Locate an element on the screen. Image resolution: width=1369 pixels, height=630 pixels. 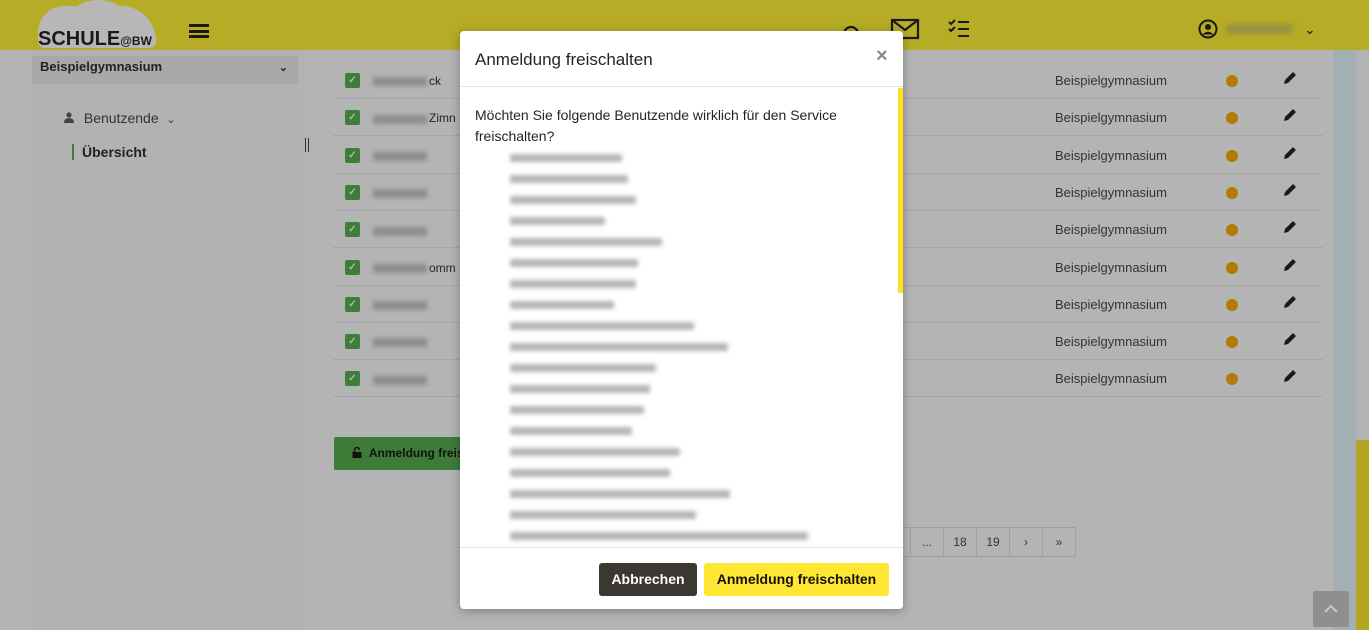
user-menu: ⌄ is located at coordinates (1257, 29).